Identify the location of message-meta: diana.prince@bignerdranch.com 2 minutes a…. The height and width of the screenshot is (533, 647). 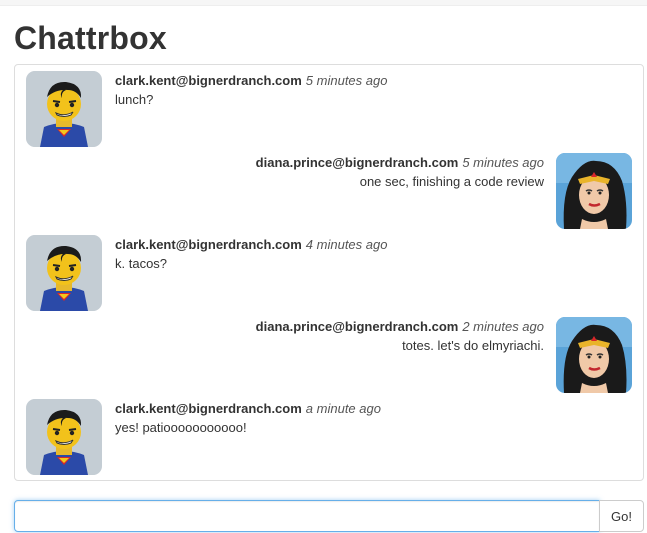
(400, 326).